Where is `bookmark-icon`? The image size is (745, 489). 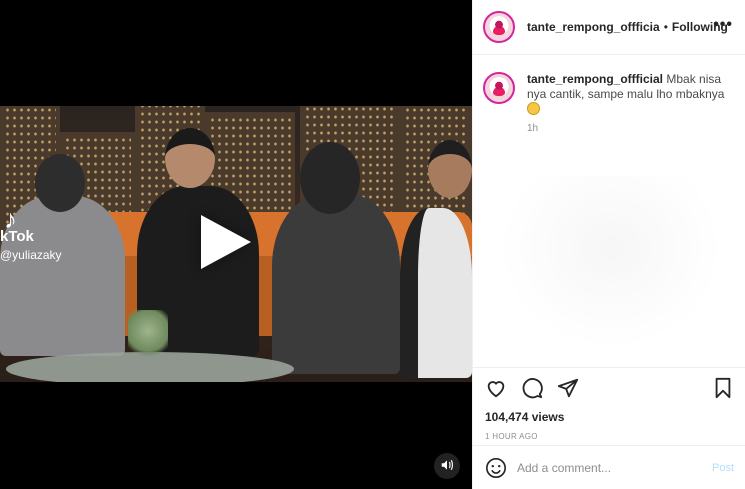 bookmark-icon is located at coordinates (723, 388).